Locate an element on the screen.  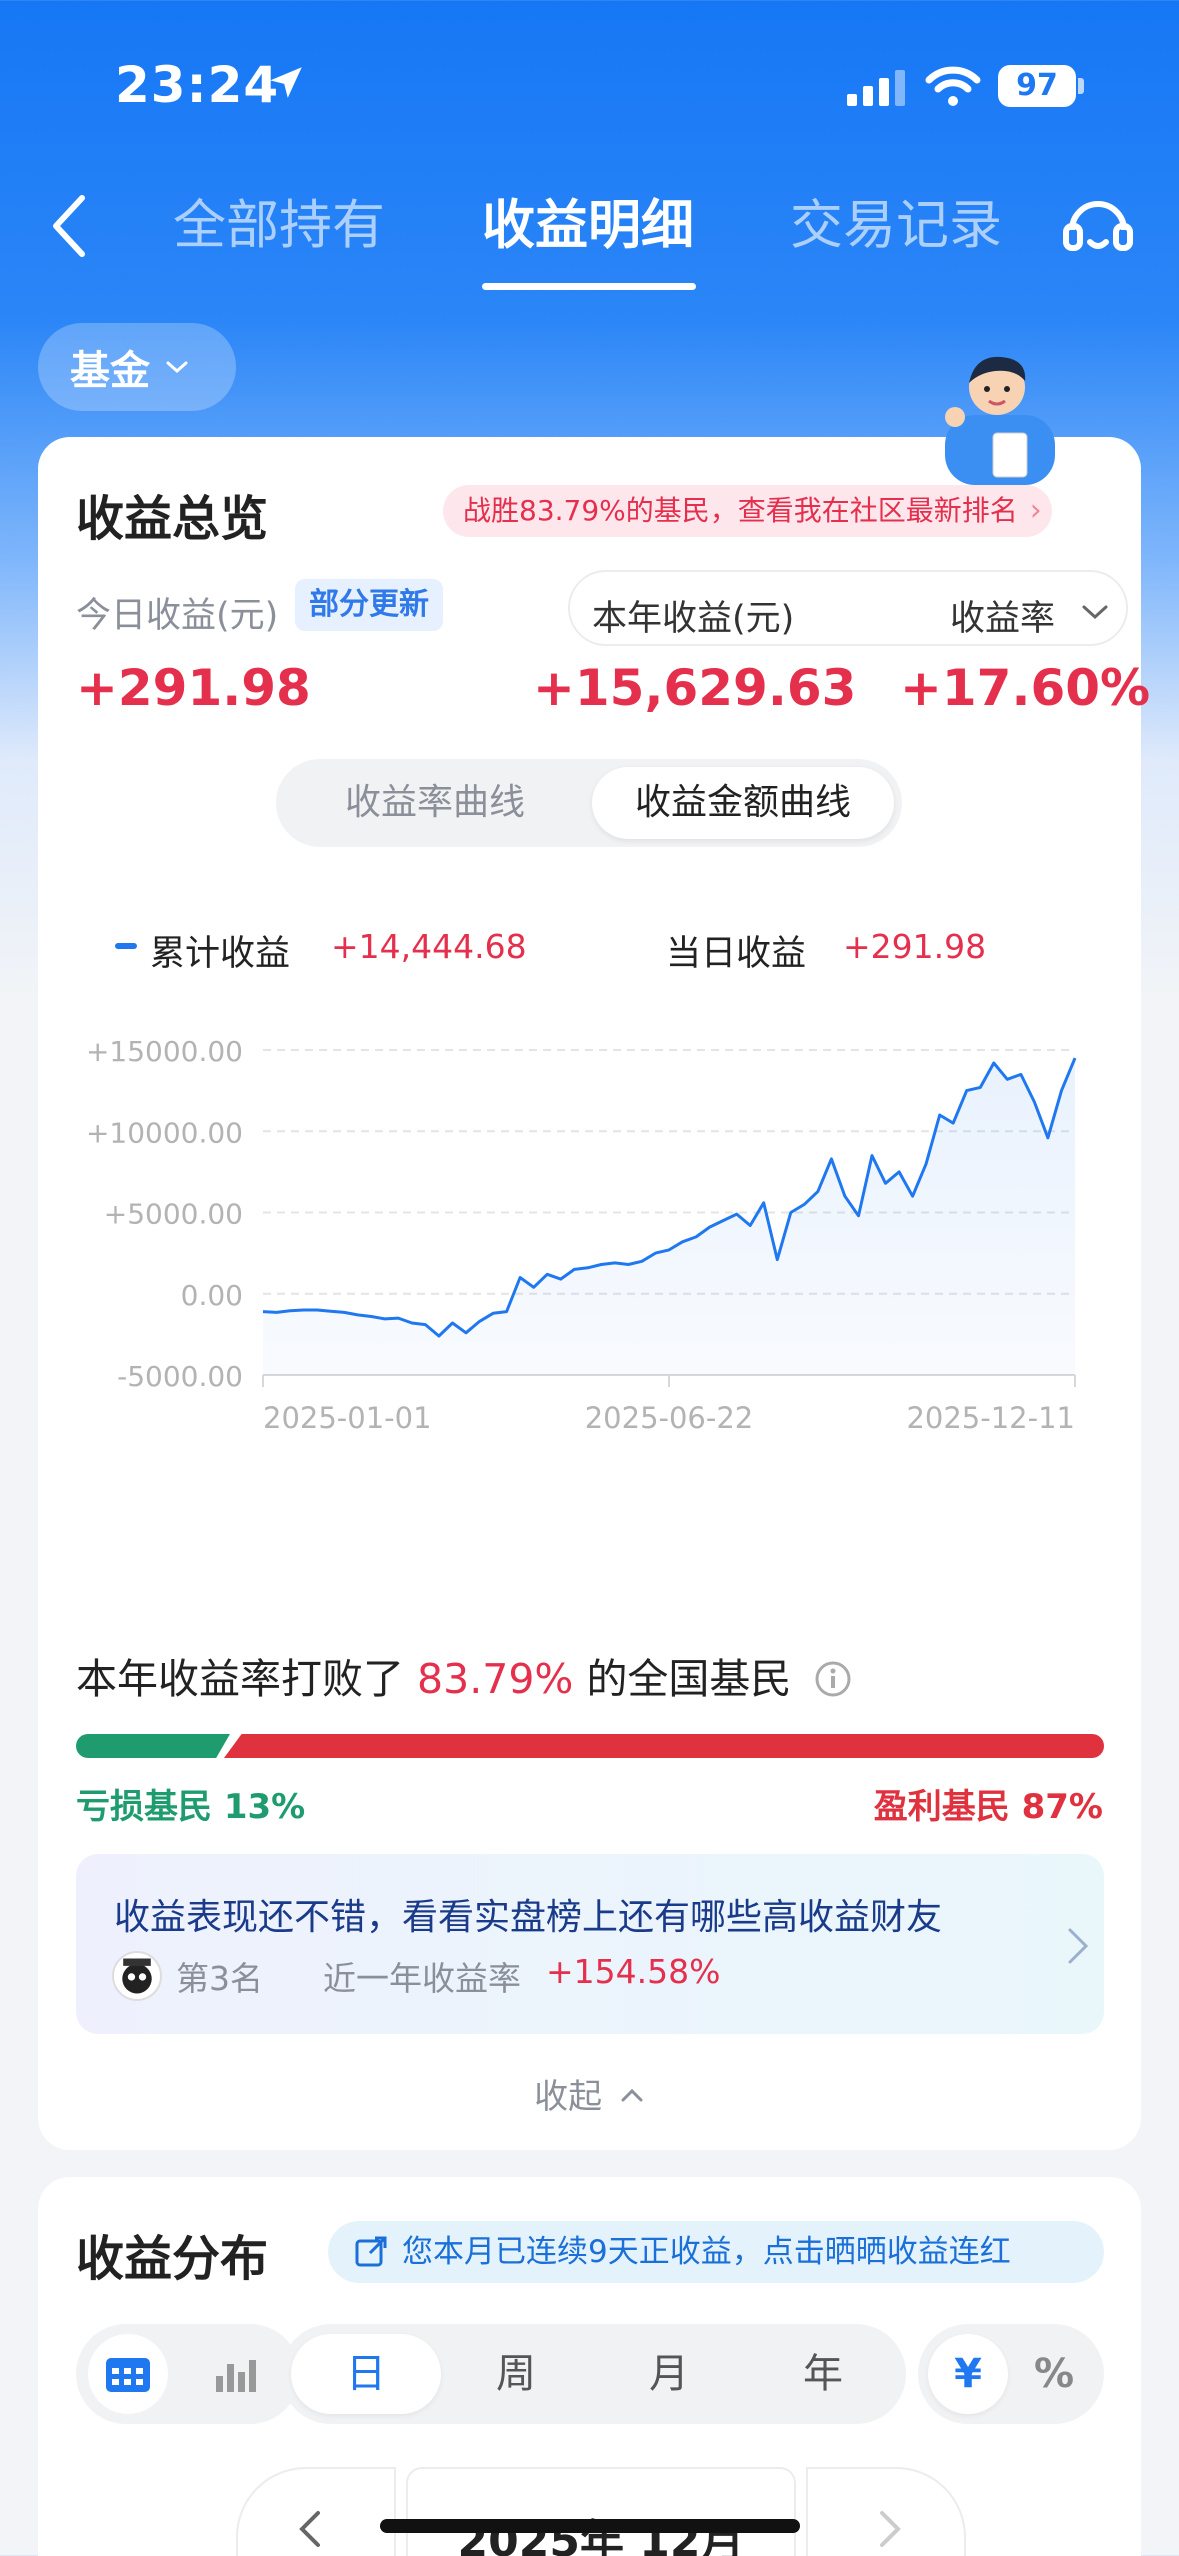
daily-legend-value: +291.98 is located at coordinates (915, 946).